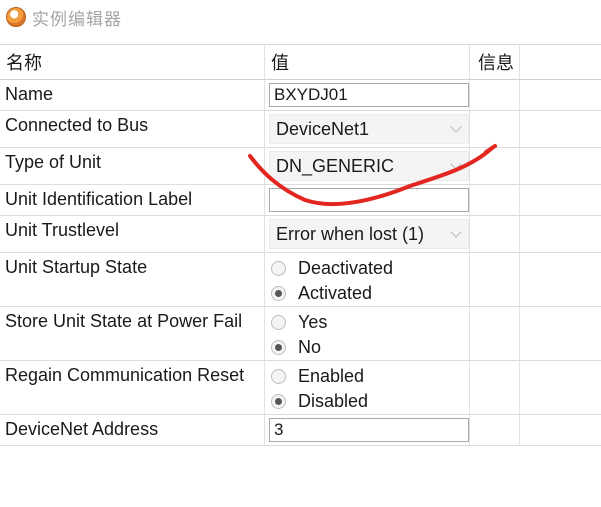 The image size is (601, 507). Describe the element at coordinates (132, 129) in the screenshot. I see `row-label: Connected to Bus` at that location.